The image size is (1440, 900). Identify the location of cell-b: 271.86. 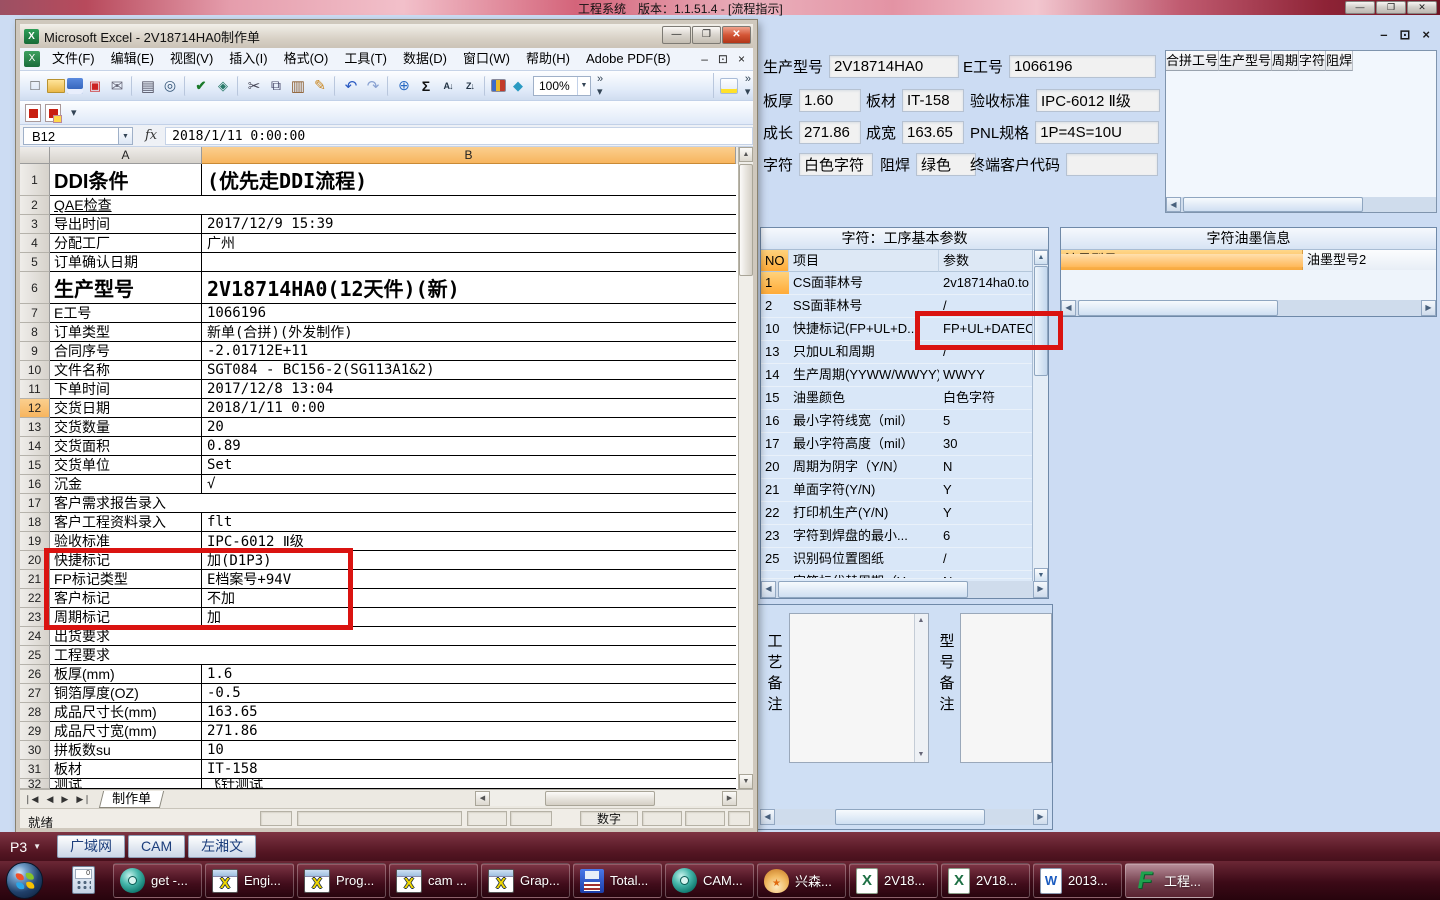
(469, 731).